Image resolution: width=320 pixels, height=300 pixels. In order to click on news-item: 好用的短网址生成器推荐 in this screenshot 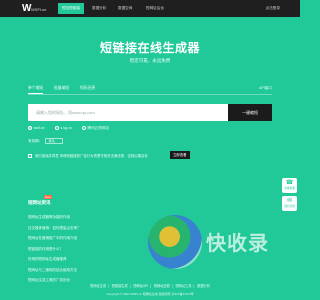, I will do `click(88, 259)`.